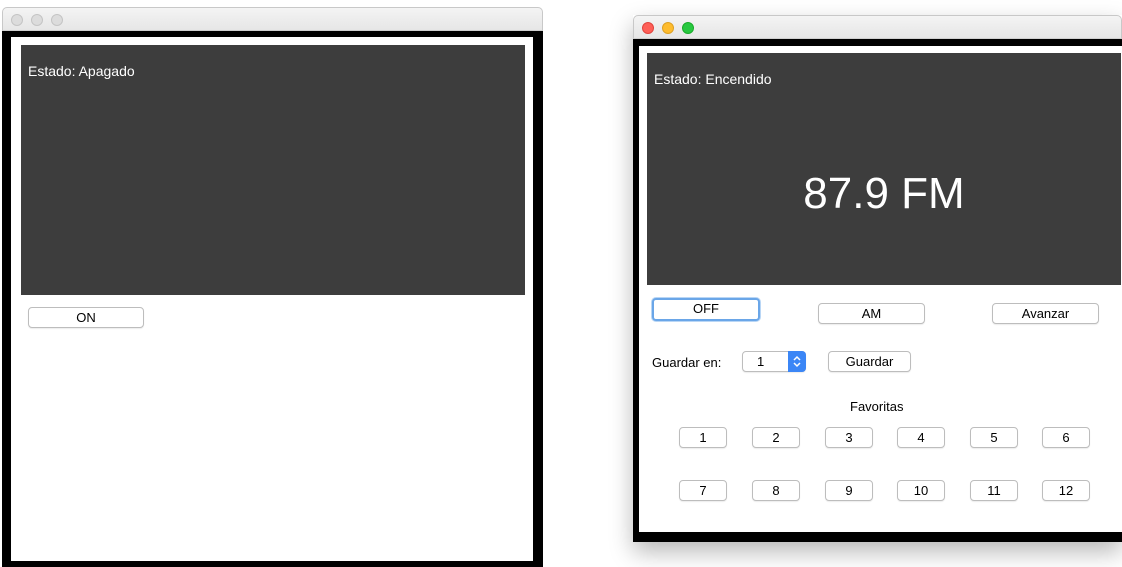 The image size is (1122, 567). I want to click on save-slot-select: 1, so click(774, 361).